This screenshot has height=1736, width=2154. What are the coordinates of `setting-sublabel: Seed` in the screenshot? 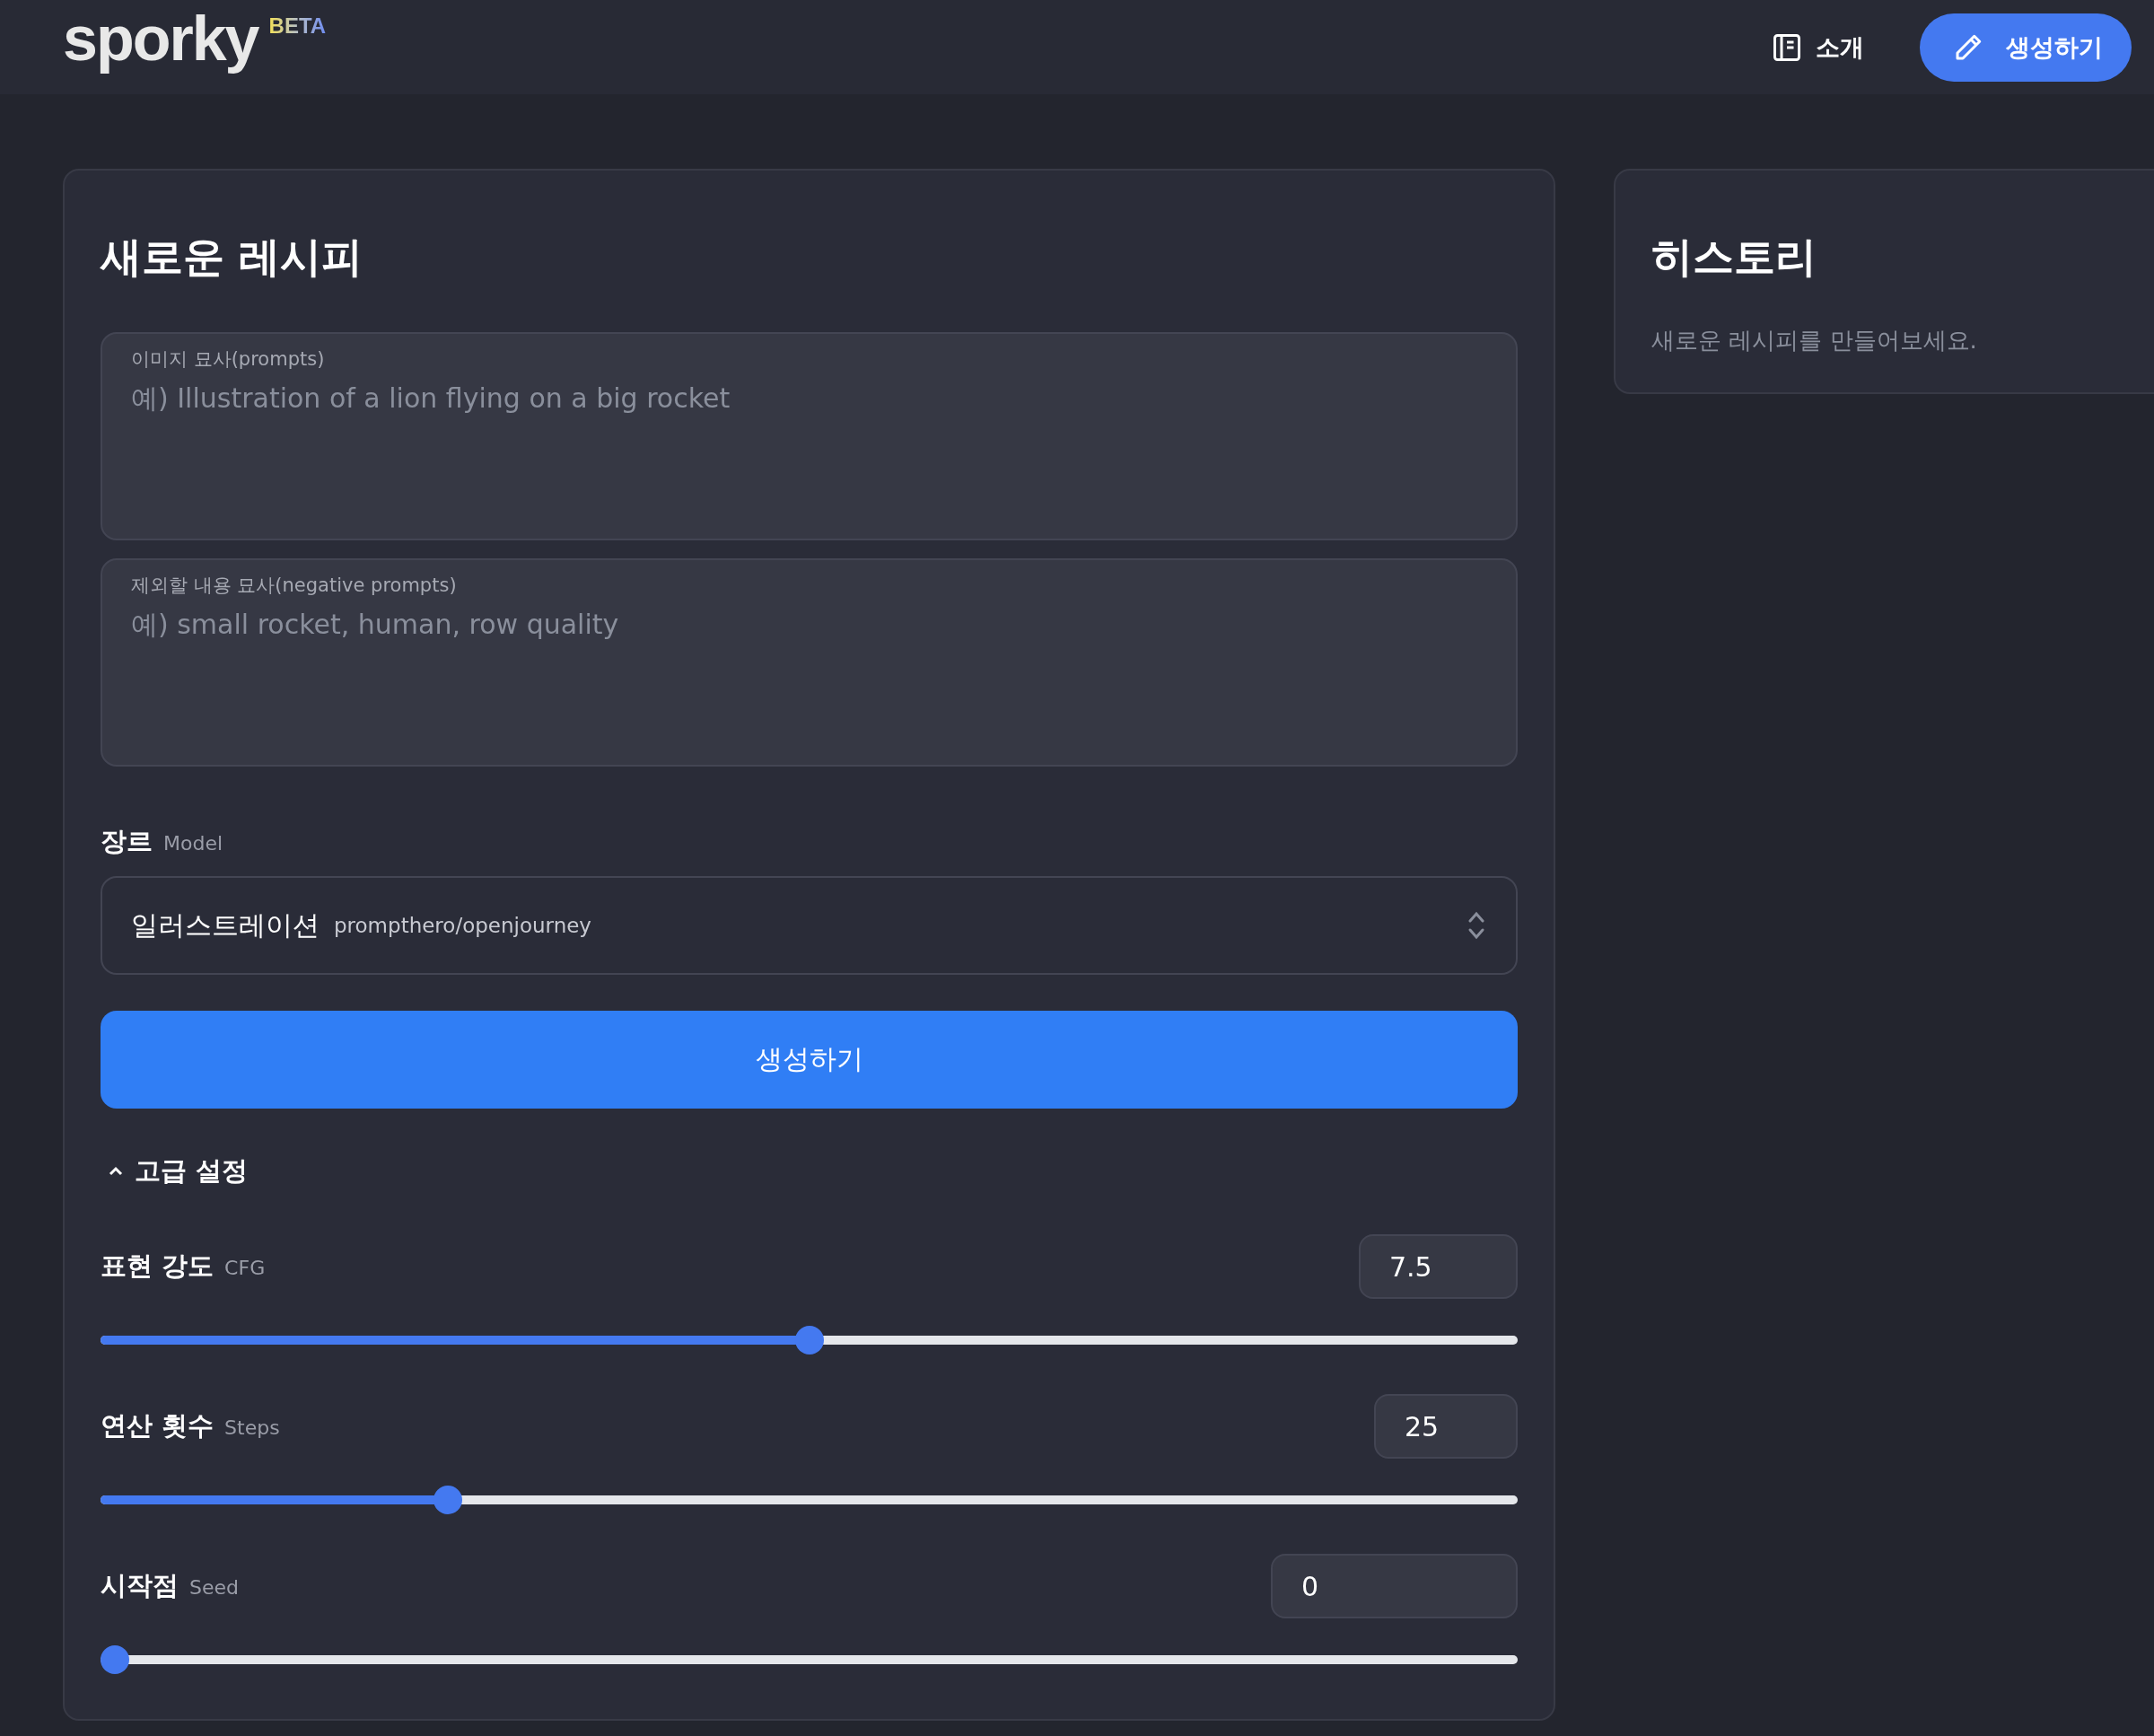 It's located at (214, 1588).